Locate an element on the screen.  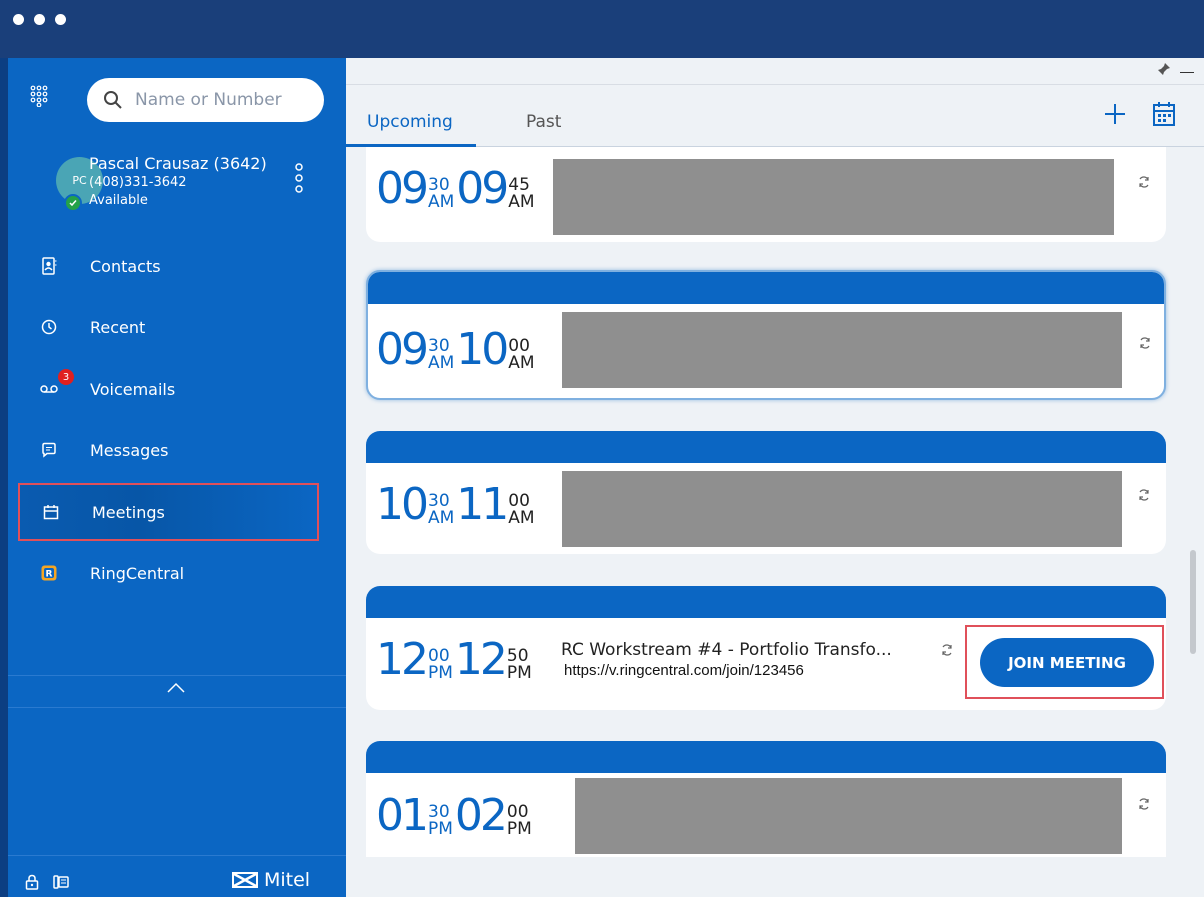
end-hour: 12 is located at coordinates (481, 659).